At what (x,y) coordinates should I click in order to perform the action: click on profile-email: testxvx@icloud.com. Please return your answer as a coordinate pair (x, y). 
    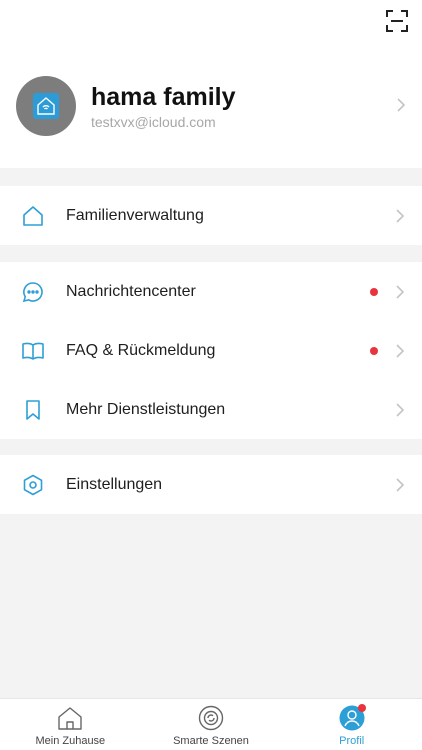
    Looking at the image, I should click on (153, 122).